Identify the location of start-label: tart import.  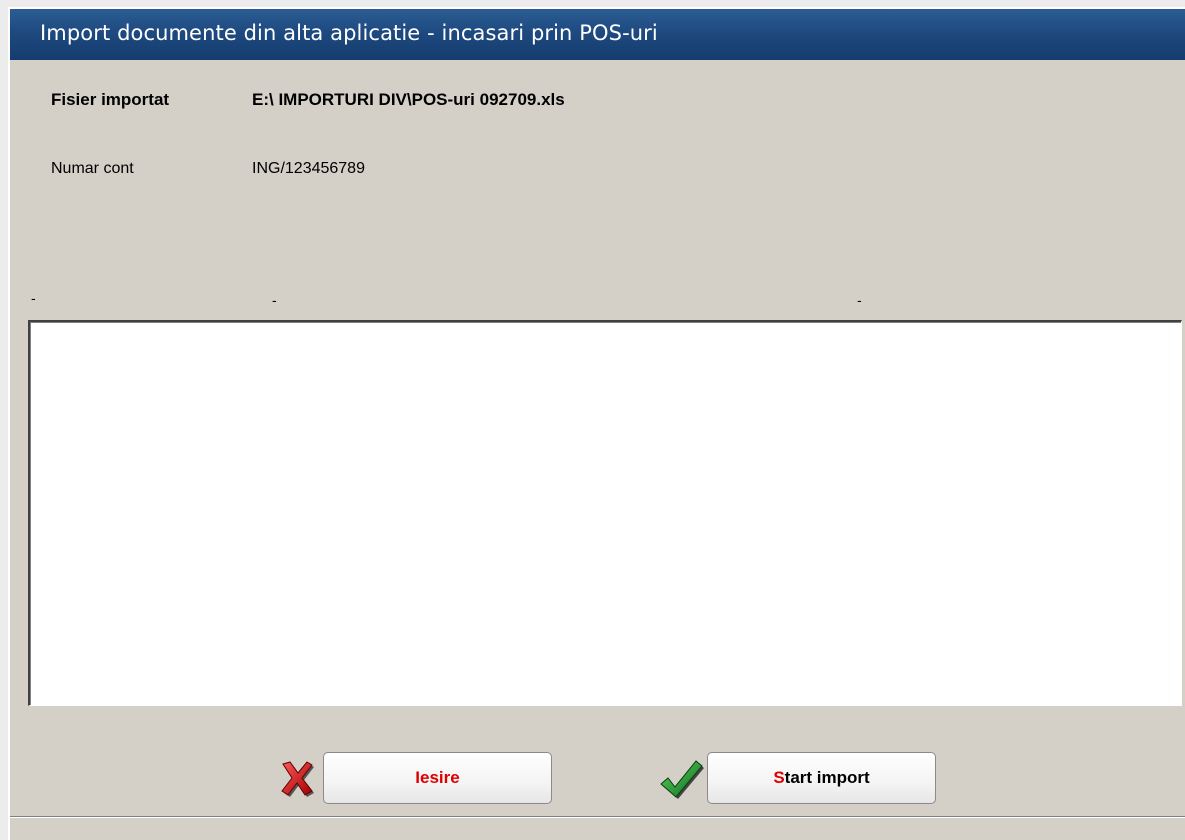
(827, 777).